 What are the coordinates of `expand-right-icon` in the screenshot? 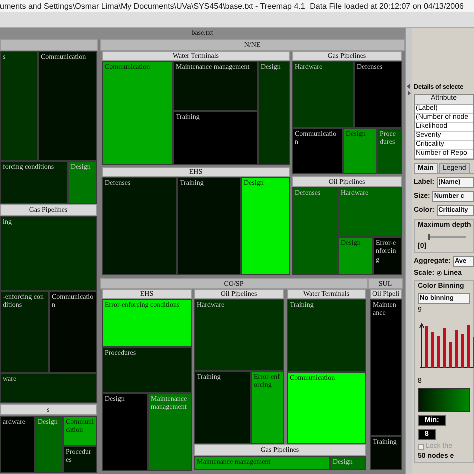 It's located at (409, 93).